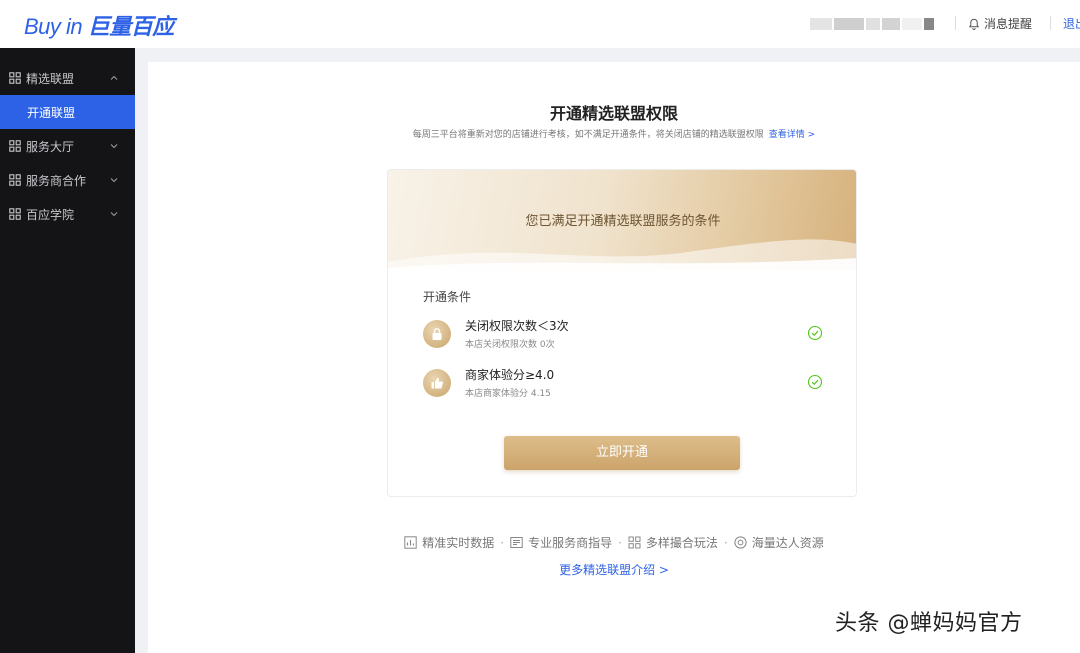  I want to click on sidebar-item-service-hall: 服务大厅, so click(67, 146).